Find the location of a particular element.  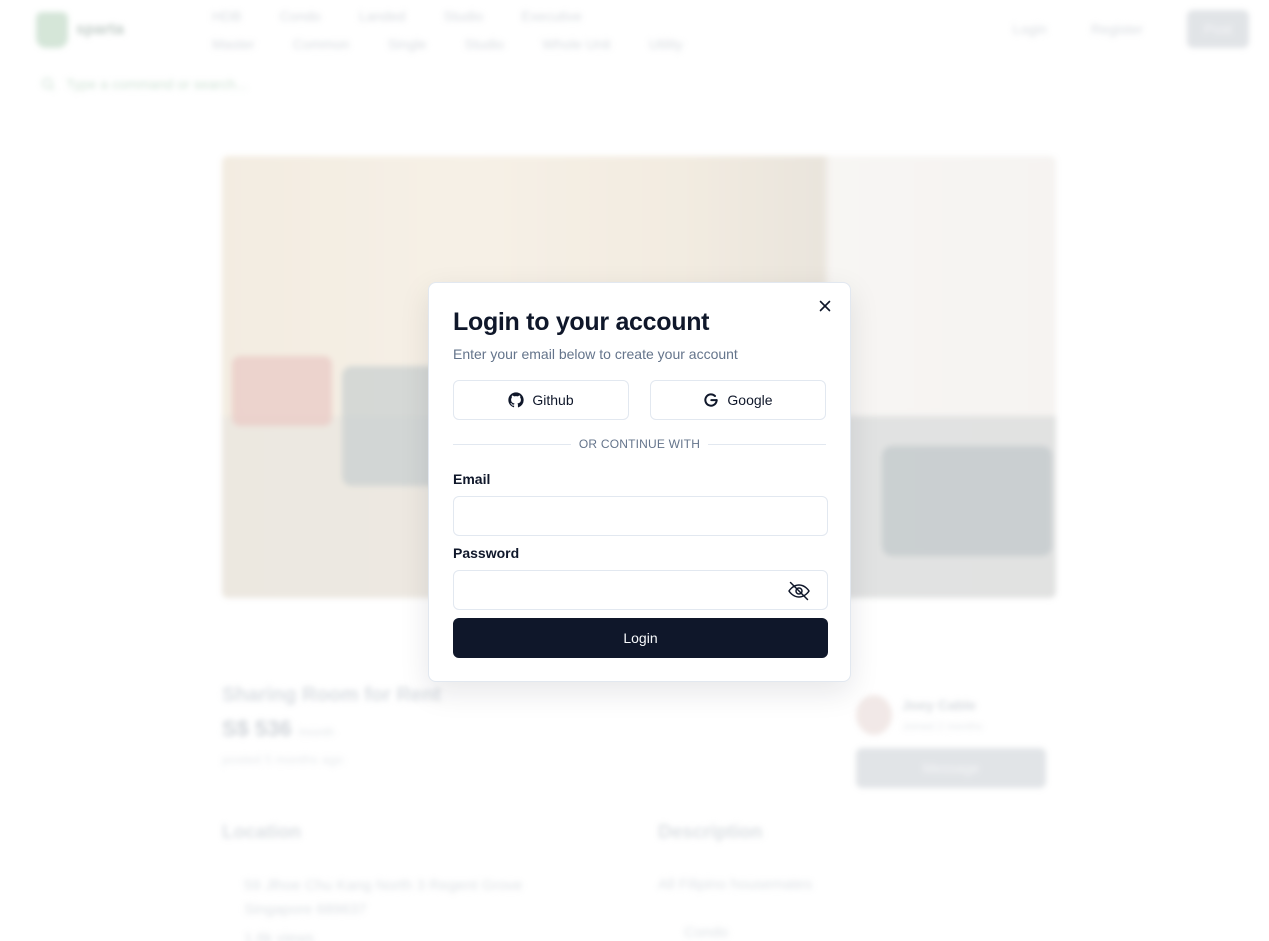

google-icon is located at coordinates (711, 400).